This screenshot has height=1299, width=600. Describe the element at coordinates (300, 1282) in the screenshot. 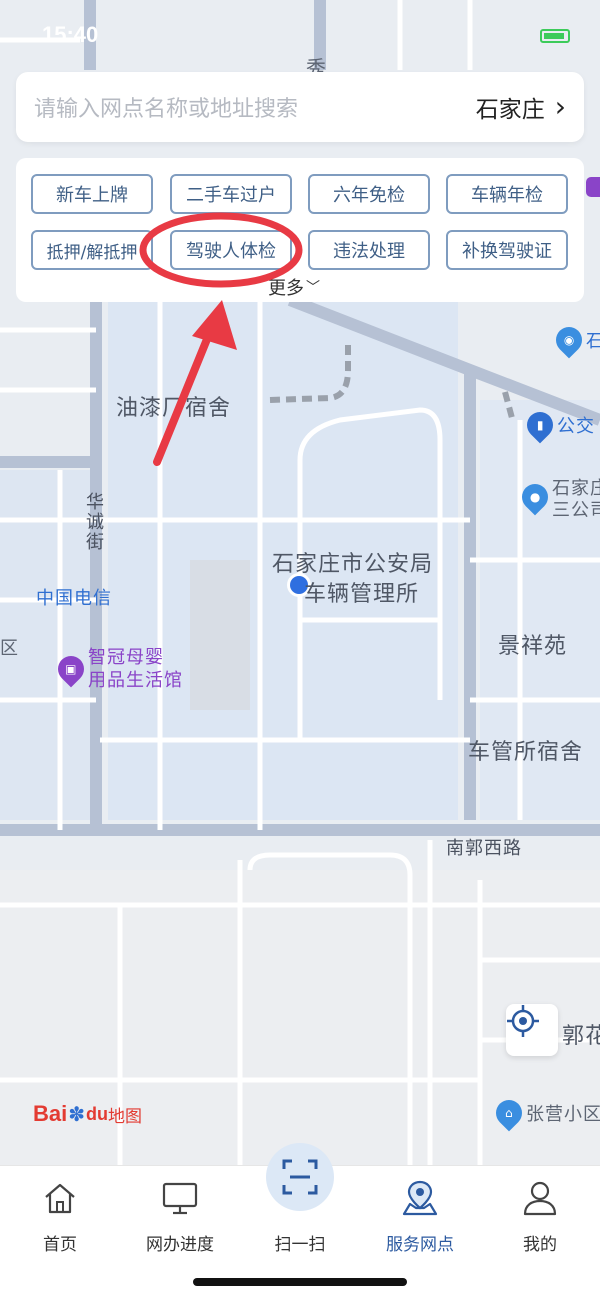

I see `home-indicator` at that location.